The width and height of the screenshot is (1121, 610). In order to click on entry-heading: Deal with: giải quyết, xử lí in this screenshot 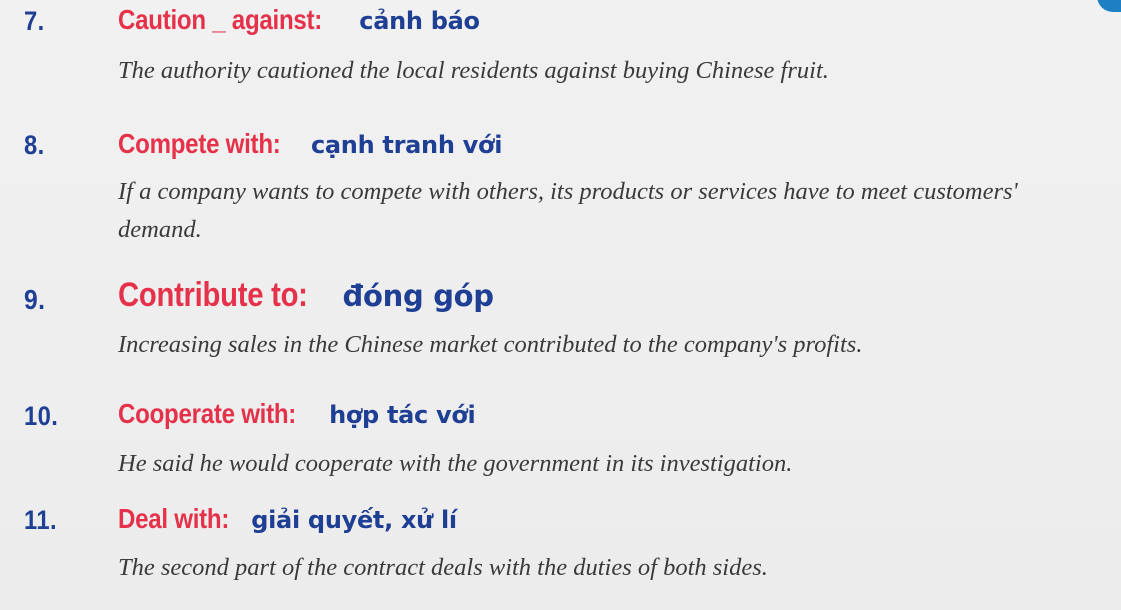, I will do `click(287, 519)`.